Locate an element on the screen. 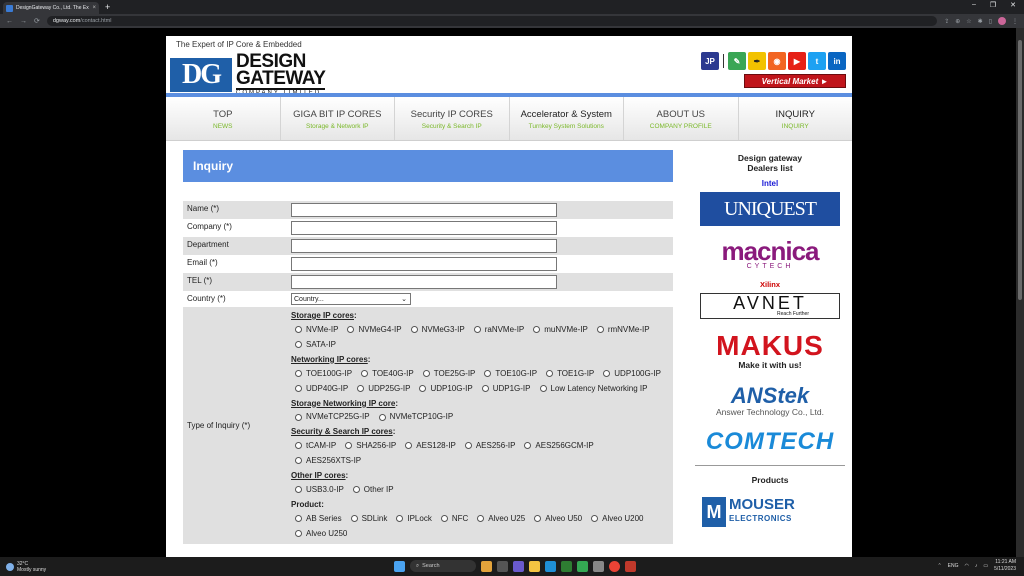  name-input is located at coordinates (424, 210).